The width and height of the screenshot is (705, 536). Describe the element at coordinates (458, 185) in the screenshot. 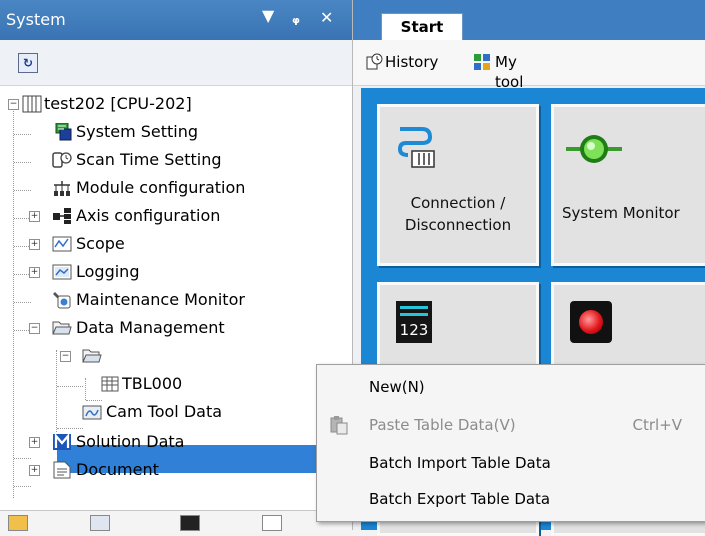

I see `connection-tile: Connection / Disconnection` at that location.